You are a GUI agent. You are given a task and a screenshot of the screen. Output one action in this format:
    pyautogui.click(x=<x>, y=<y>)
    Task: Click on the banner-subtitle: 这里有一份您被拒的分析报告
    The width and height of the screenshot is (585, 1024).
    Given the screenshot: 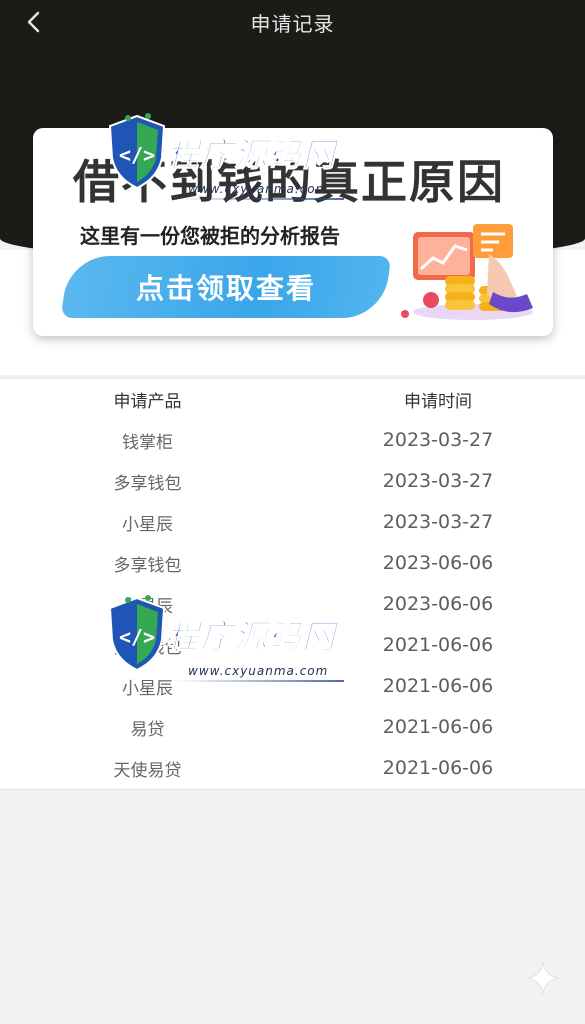 What is the action you would take?
    pyautogui.click(x=210, y=236)
    